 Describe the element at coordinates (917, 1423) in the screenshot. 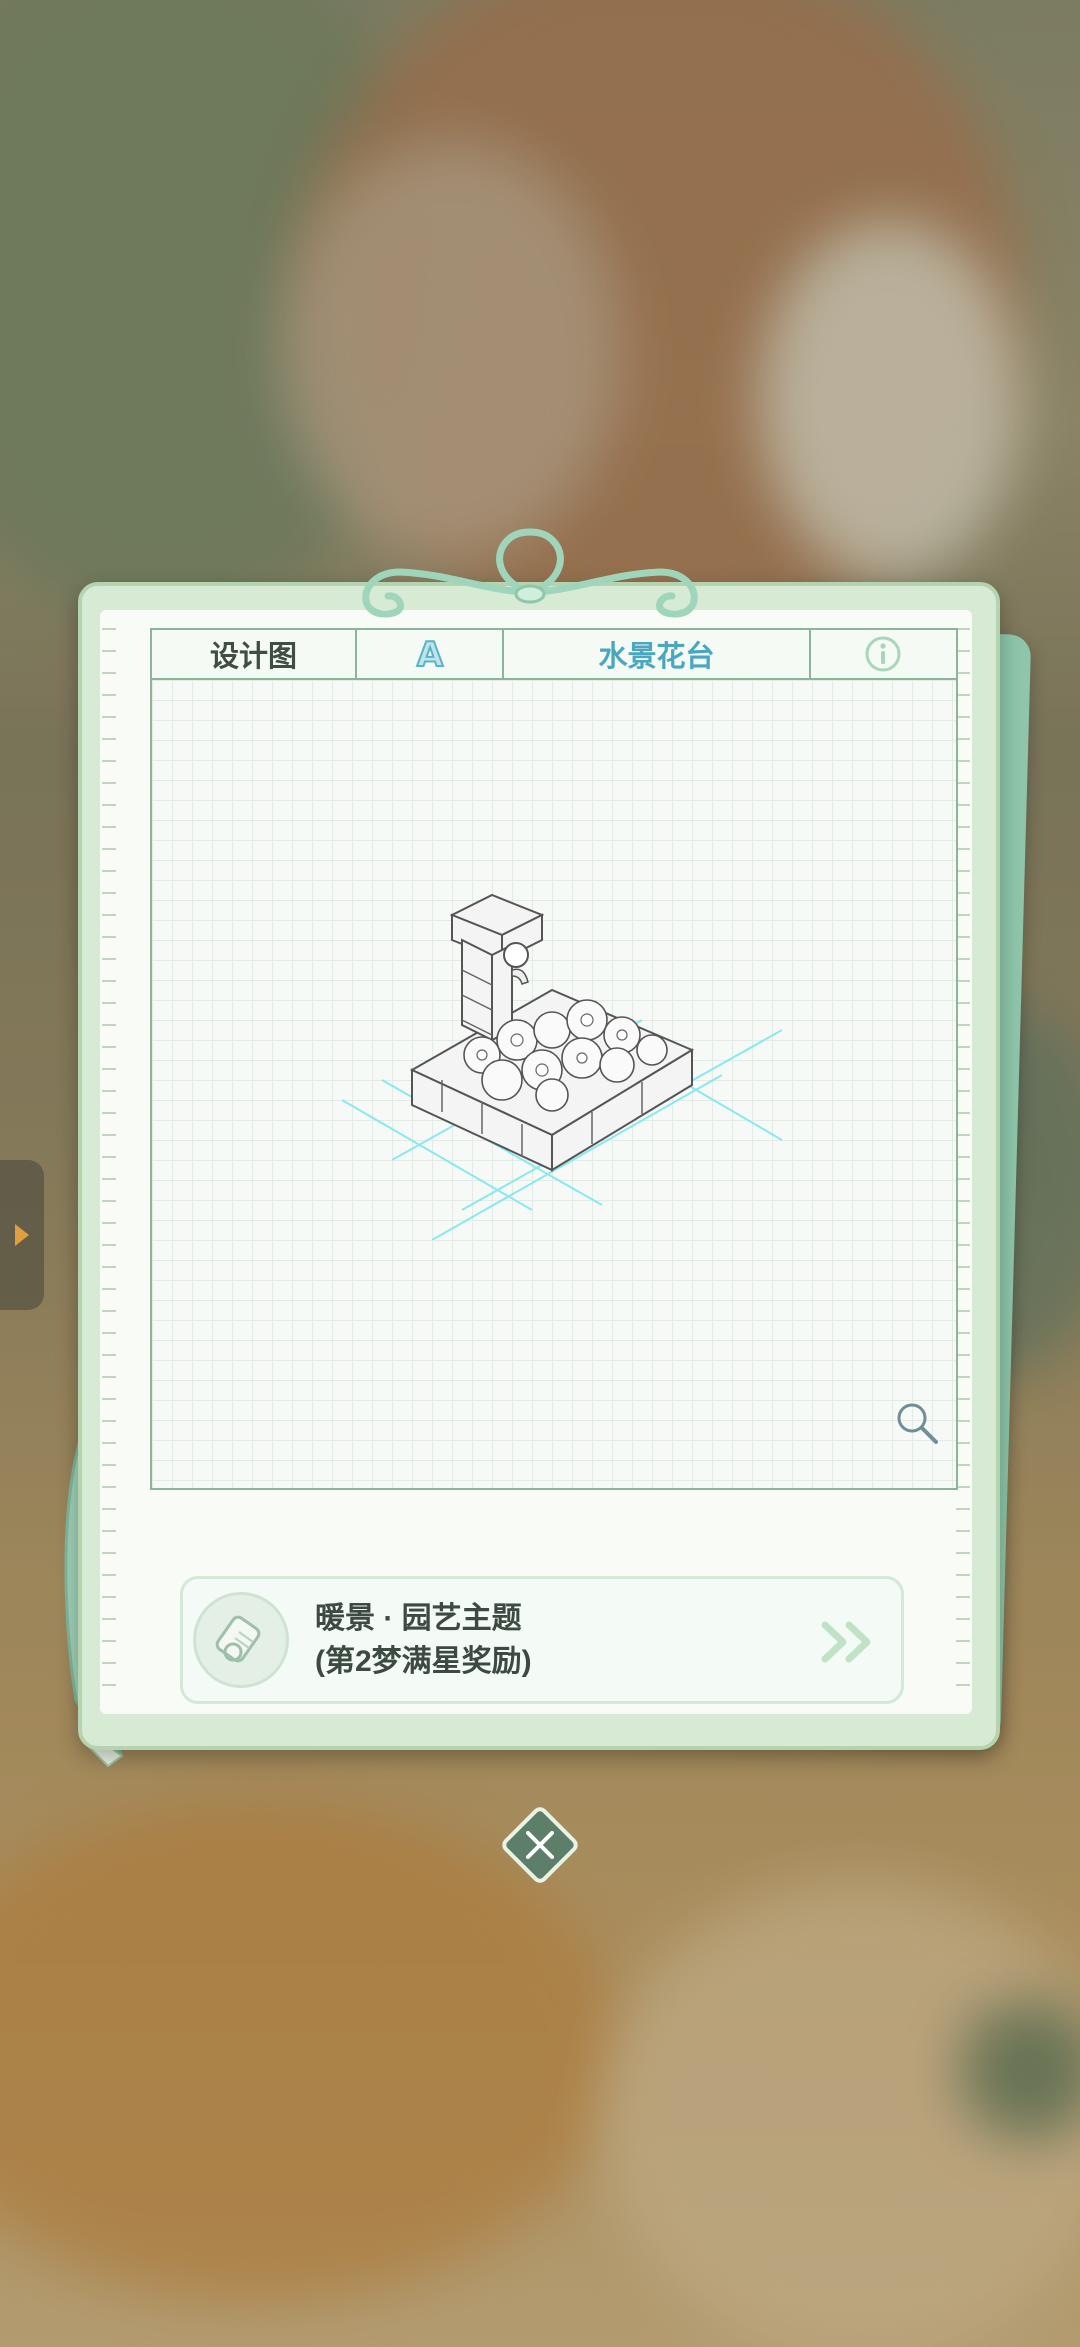

I see `magnifier-icon` at that location.